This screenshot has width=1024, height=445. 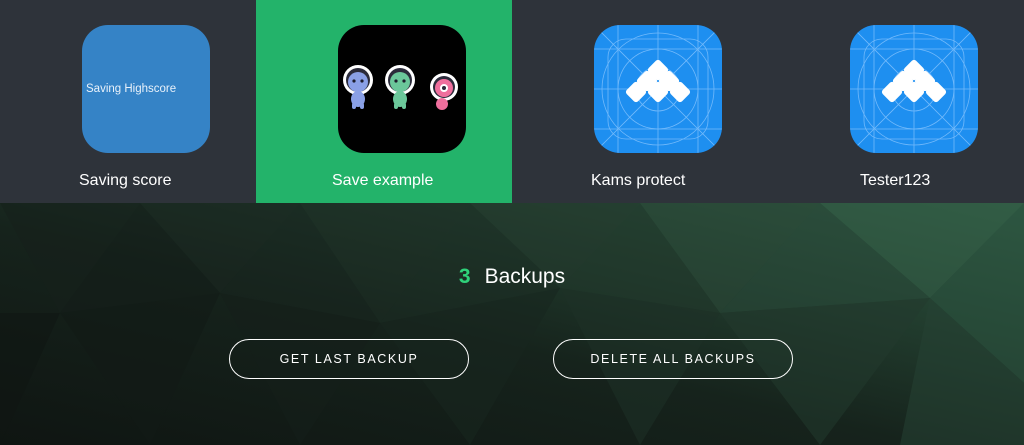 What do you see at coordinates (402, 89) in the screenshot?
I see `astronauts-icon` at bounding box center [402, 89].